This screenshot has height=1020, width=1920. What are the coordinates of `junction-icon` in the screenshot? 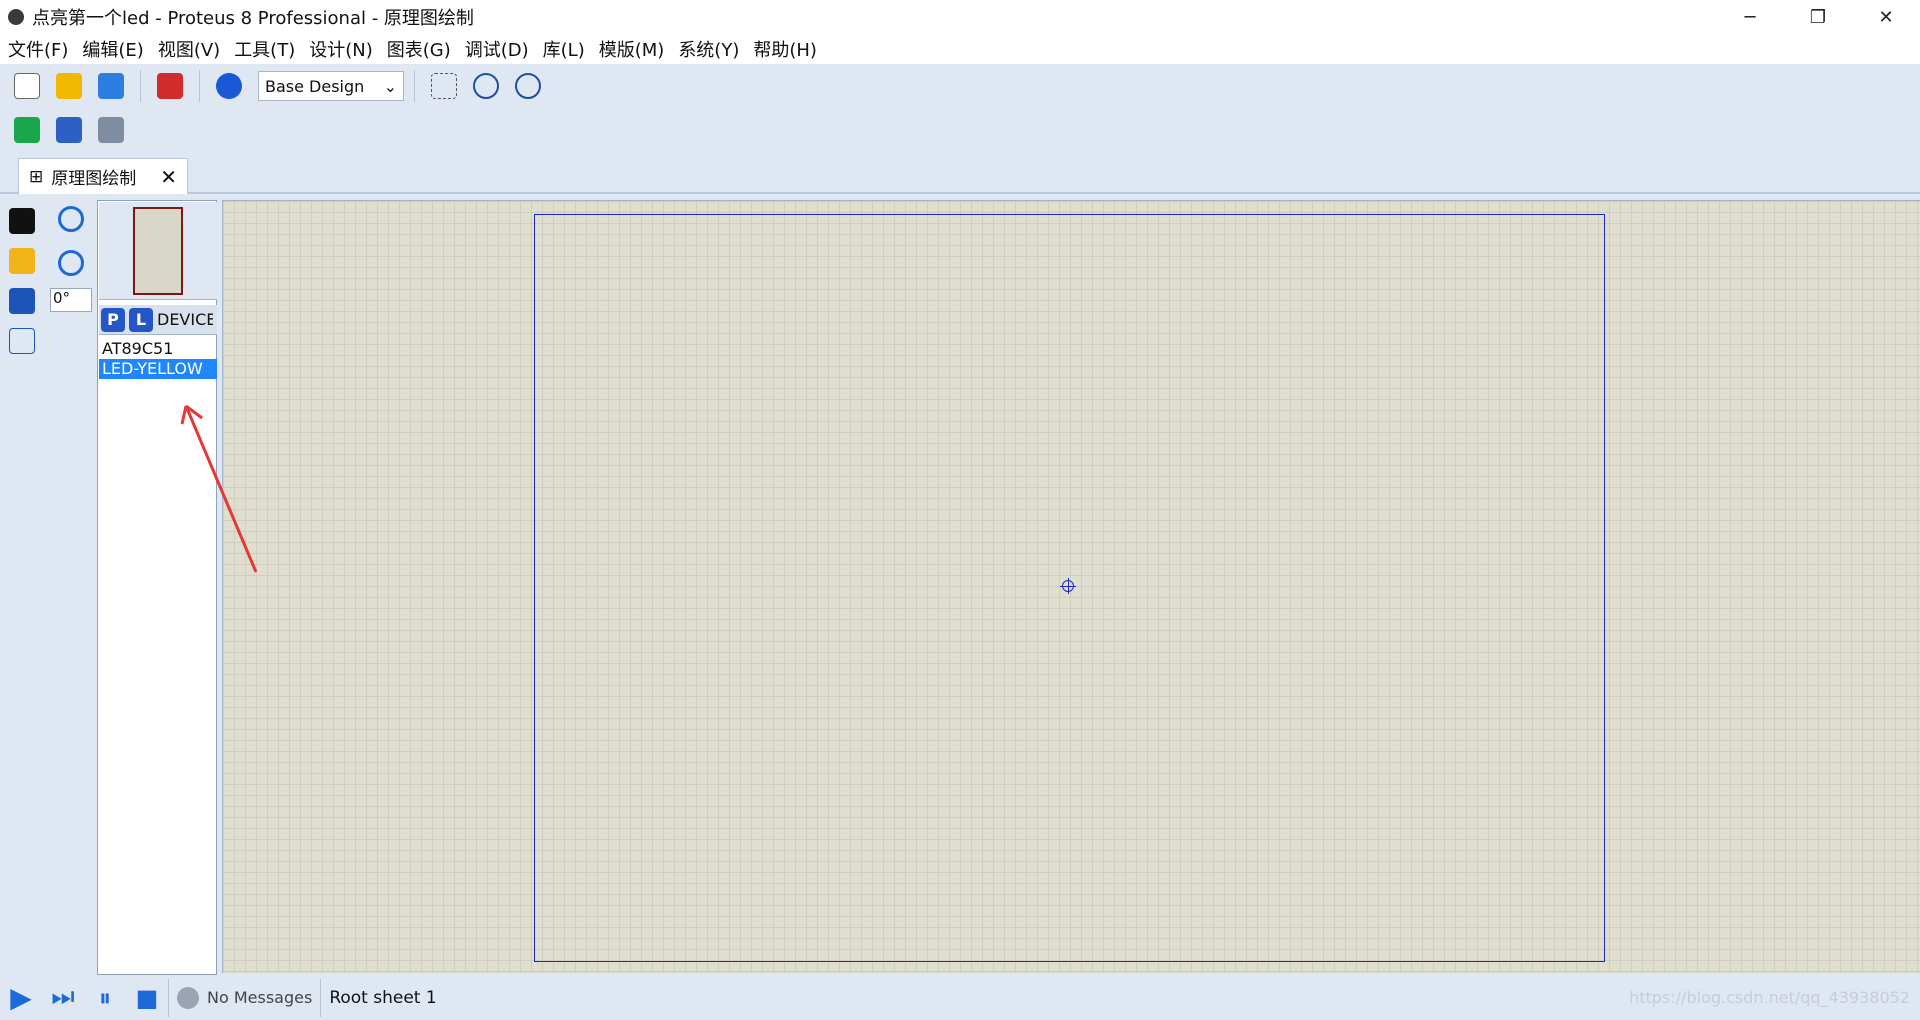 It's located at (22, 301).